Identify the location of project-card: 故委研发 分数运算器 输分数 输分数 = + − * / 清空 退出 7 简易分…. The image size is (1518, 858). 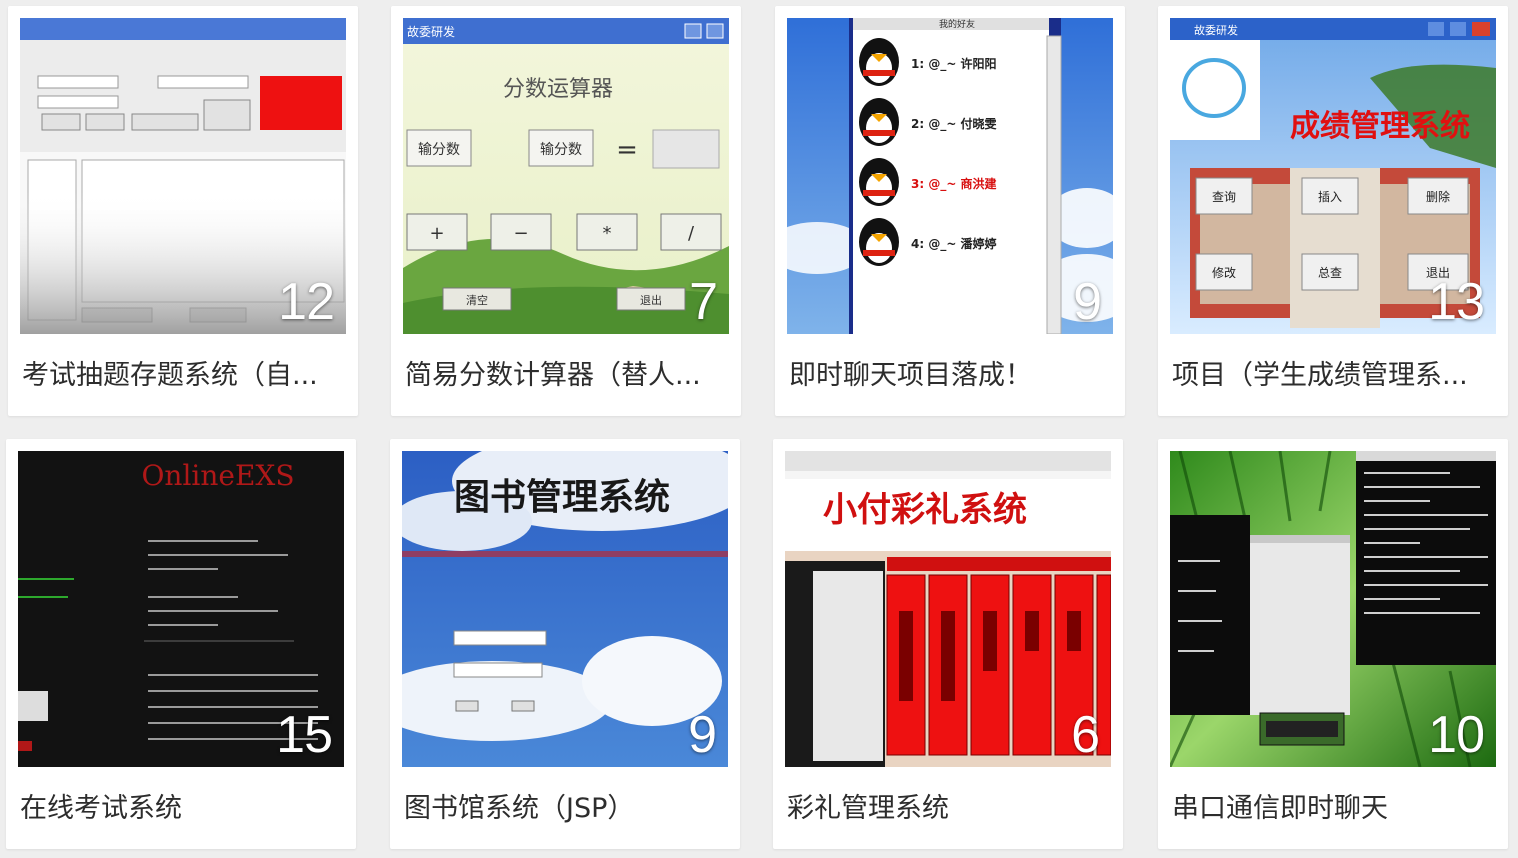
(566, 211).